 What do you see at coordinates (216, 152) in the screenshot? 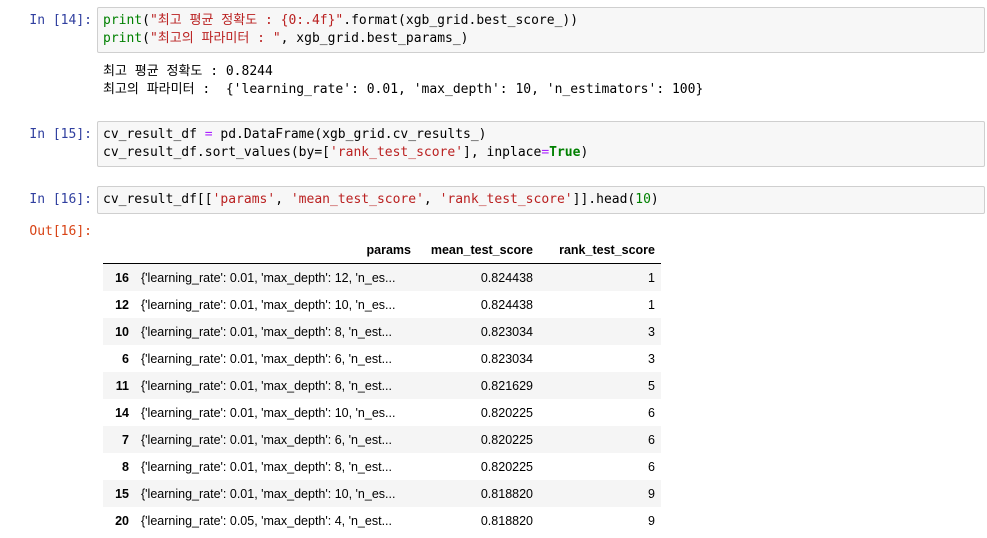
I see `code-token: cv_result_df.sort_values(by=[` at bounding box center [216, 152].